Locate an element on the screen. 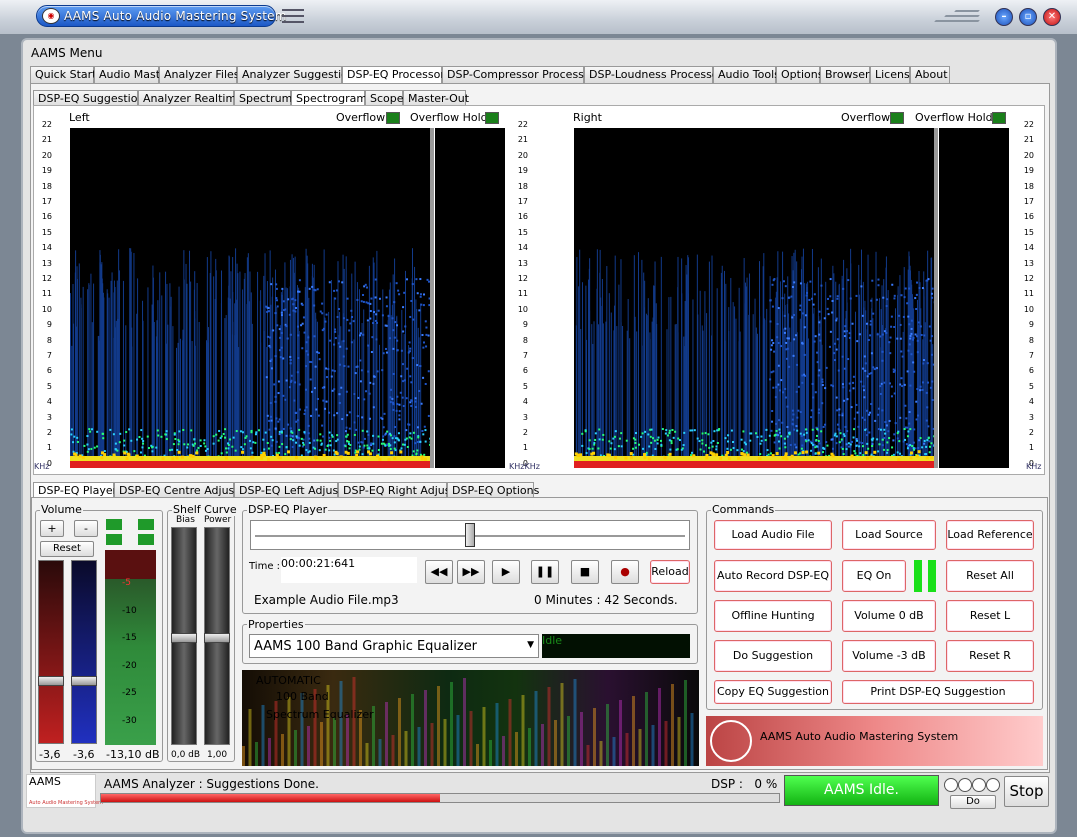  tab-quick-start: Quick Start is located at coordinates (63, 74).